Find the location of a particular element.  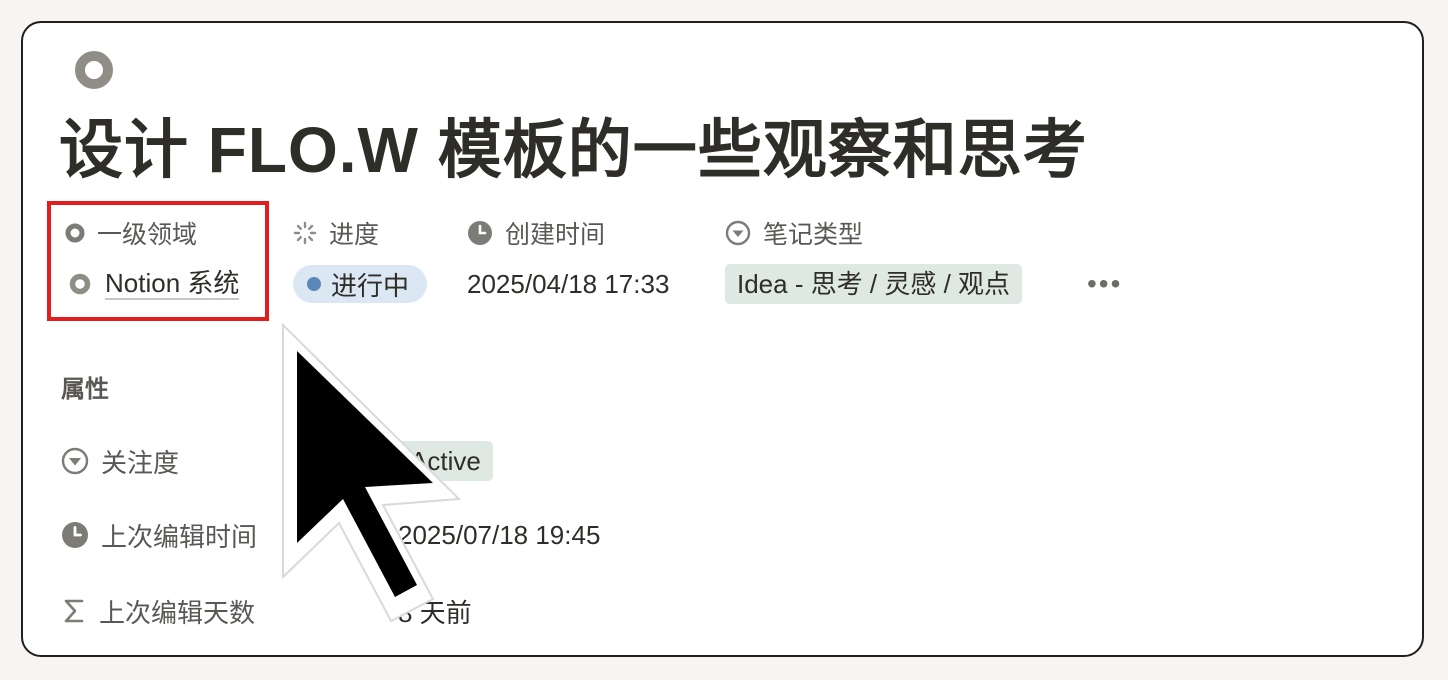

note-type-tag: Idea - 思考 / 灵感 / 观点 is located at coordinates (874, 284).